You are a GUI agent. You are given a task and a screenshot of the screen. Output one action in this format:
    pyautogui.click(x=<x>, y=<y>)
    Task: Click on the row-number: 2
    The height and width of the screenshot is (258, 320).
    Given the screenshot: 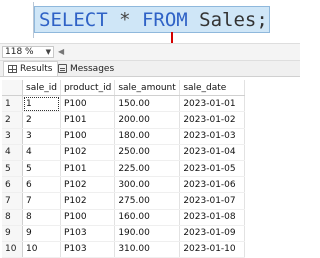 What is the action you would take?
    pyautogui.click(x=12, y=120)
    